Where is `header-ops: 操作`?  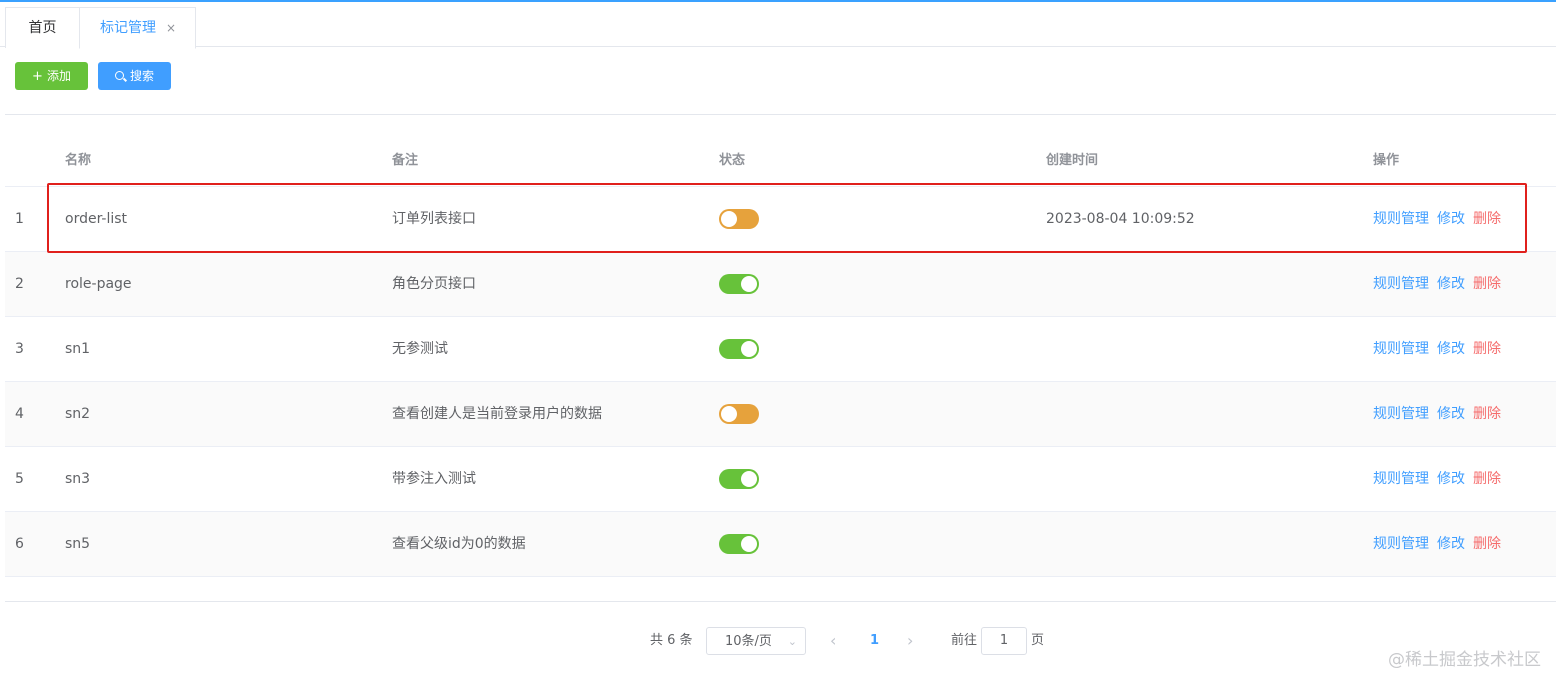 header-ops: 操作 is located at coordinates (1386, 160).